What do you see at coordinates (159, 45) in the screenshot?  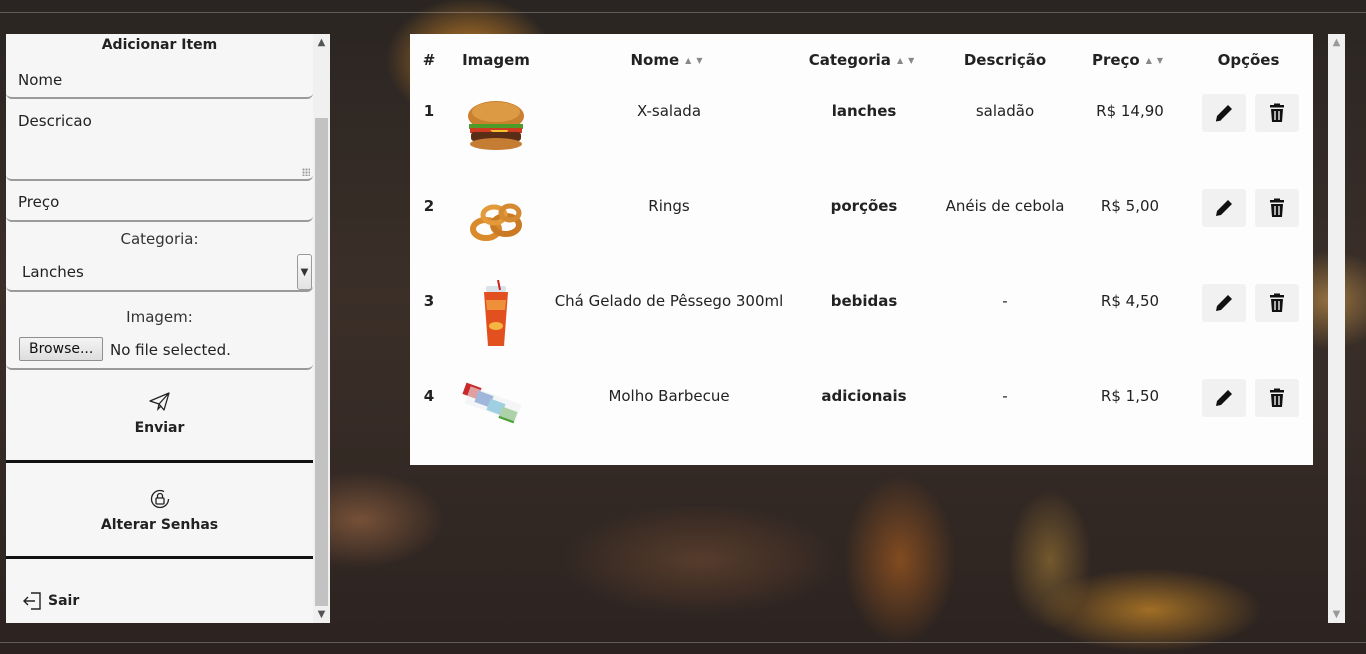 I see `sidebar-title: Adicionar Item` at bounding box center [159, 45].